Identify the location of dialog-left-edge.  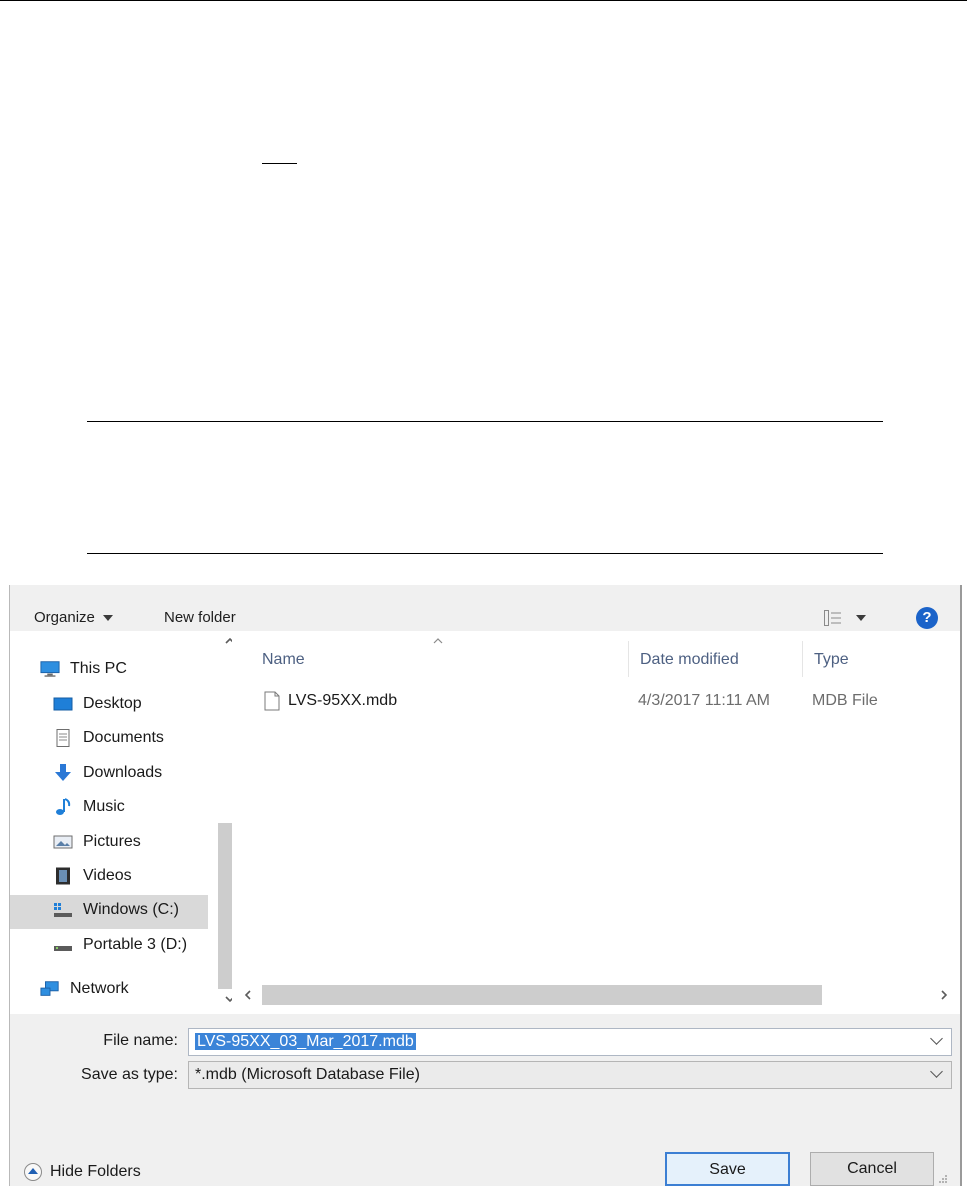
(4, 885).